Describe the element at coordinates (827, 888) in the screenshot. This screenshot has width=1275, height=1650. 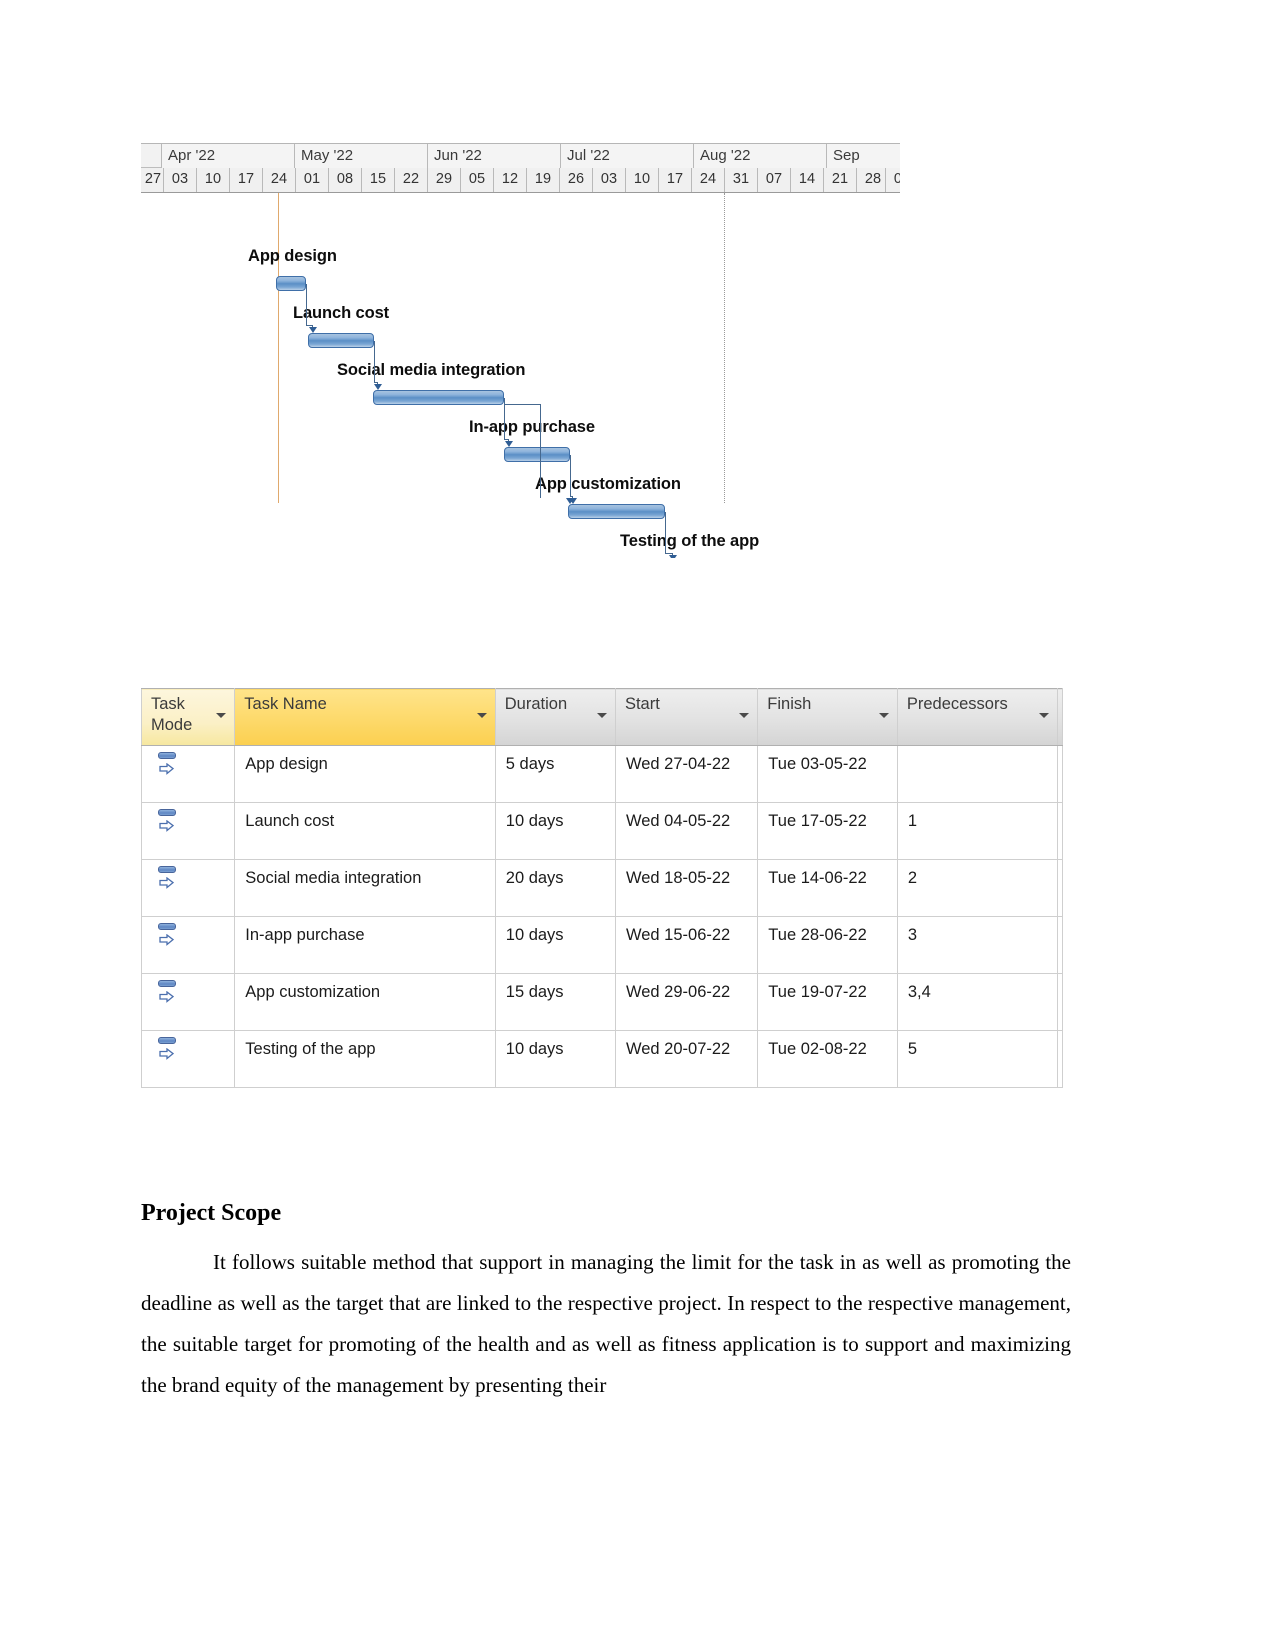
I see `cell-finish: Tue 14-06-22` at that location.